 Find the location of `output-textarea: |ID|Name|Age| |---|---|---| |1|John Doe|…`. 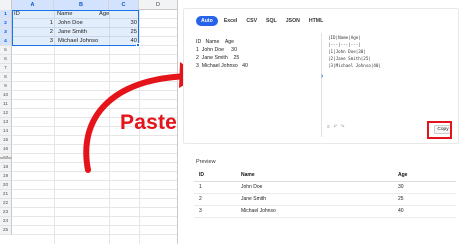

output-textarea: |ID|Name|Age| |---|---|---| |1|John Doe|… is located at coordinates (378, 75).